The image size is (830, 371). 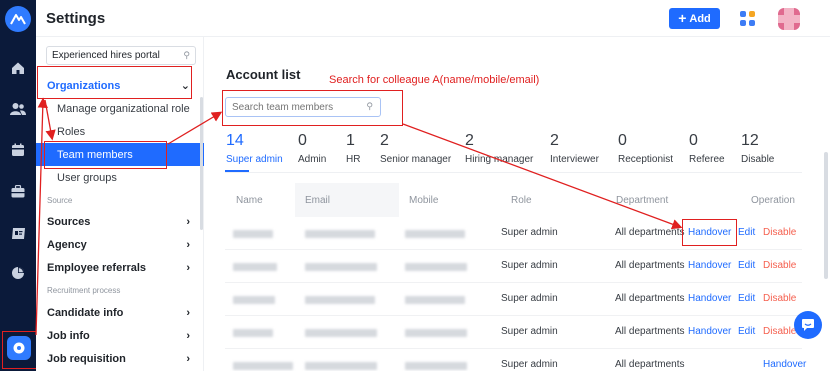 I want to click on add-button-label: Add, so click(x=700, y=18).